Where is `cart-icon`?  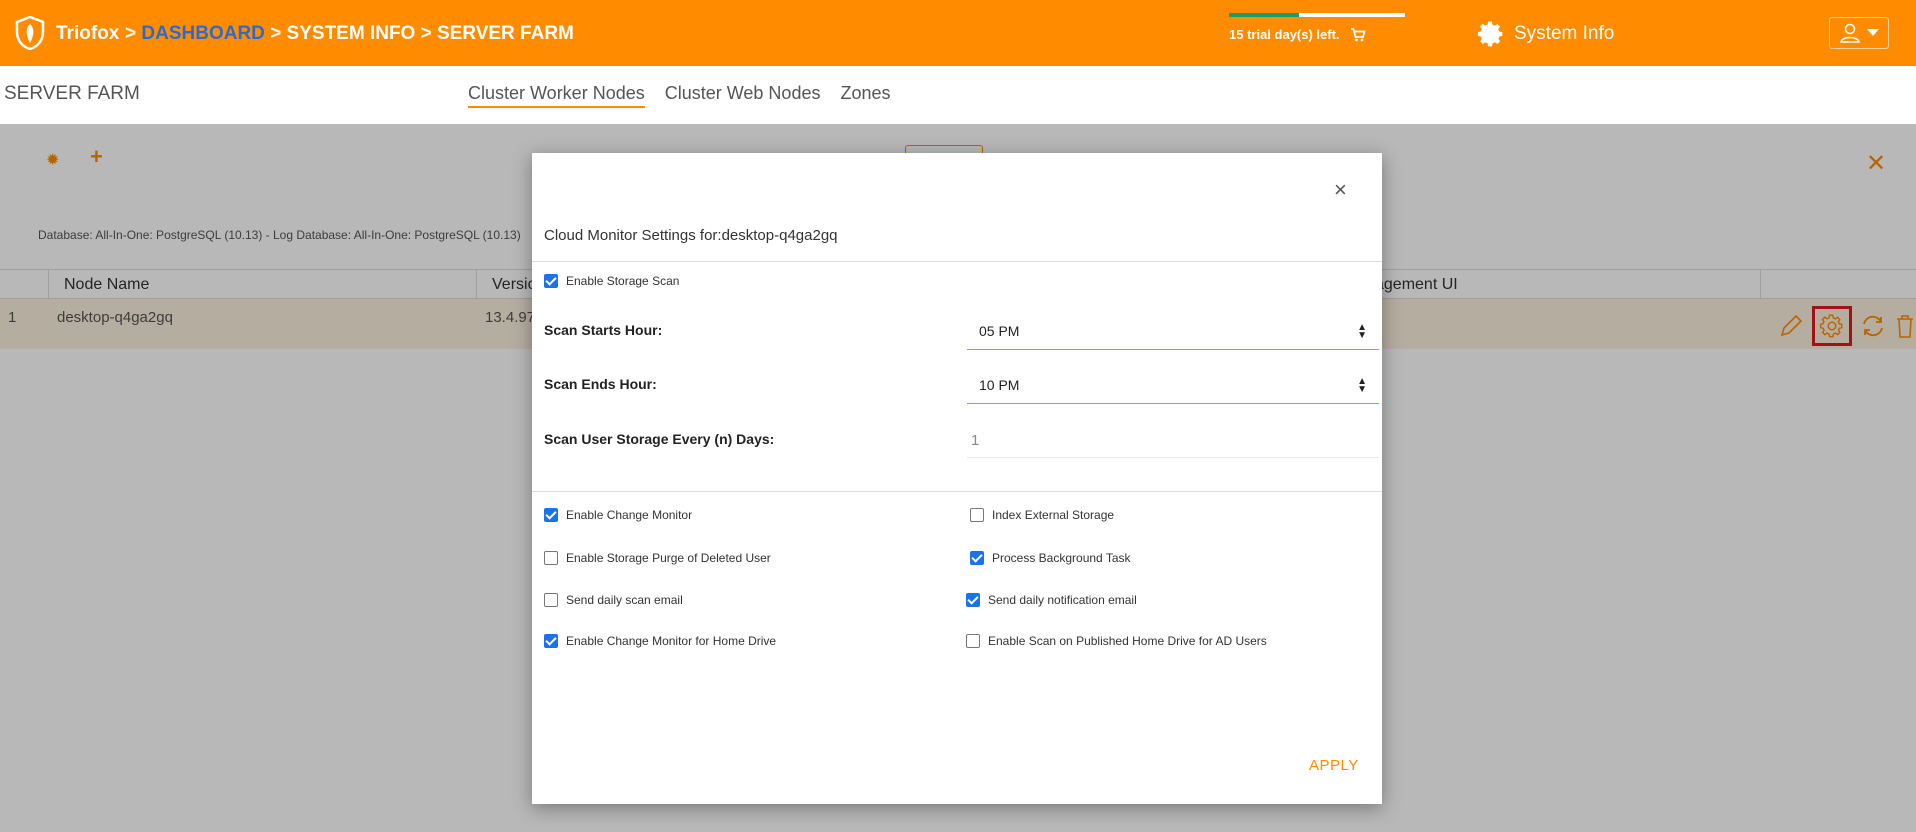
cart-icon is located at coordinates (1358, 34).